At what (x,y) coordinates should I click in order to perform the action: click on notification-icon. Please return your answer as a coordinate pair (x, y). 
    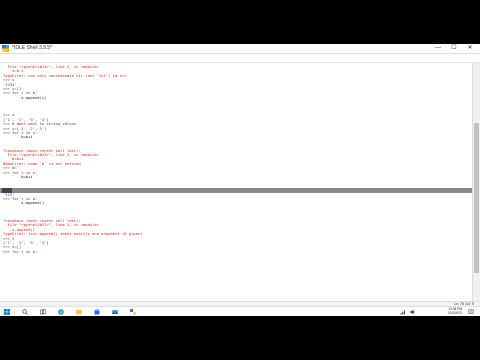
    Looking at the image, I should click on (471, 312).